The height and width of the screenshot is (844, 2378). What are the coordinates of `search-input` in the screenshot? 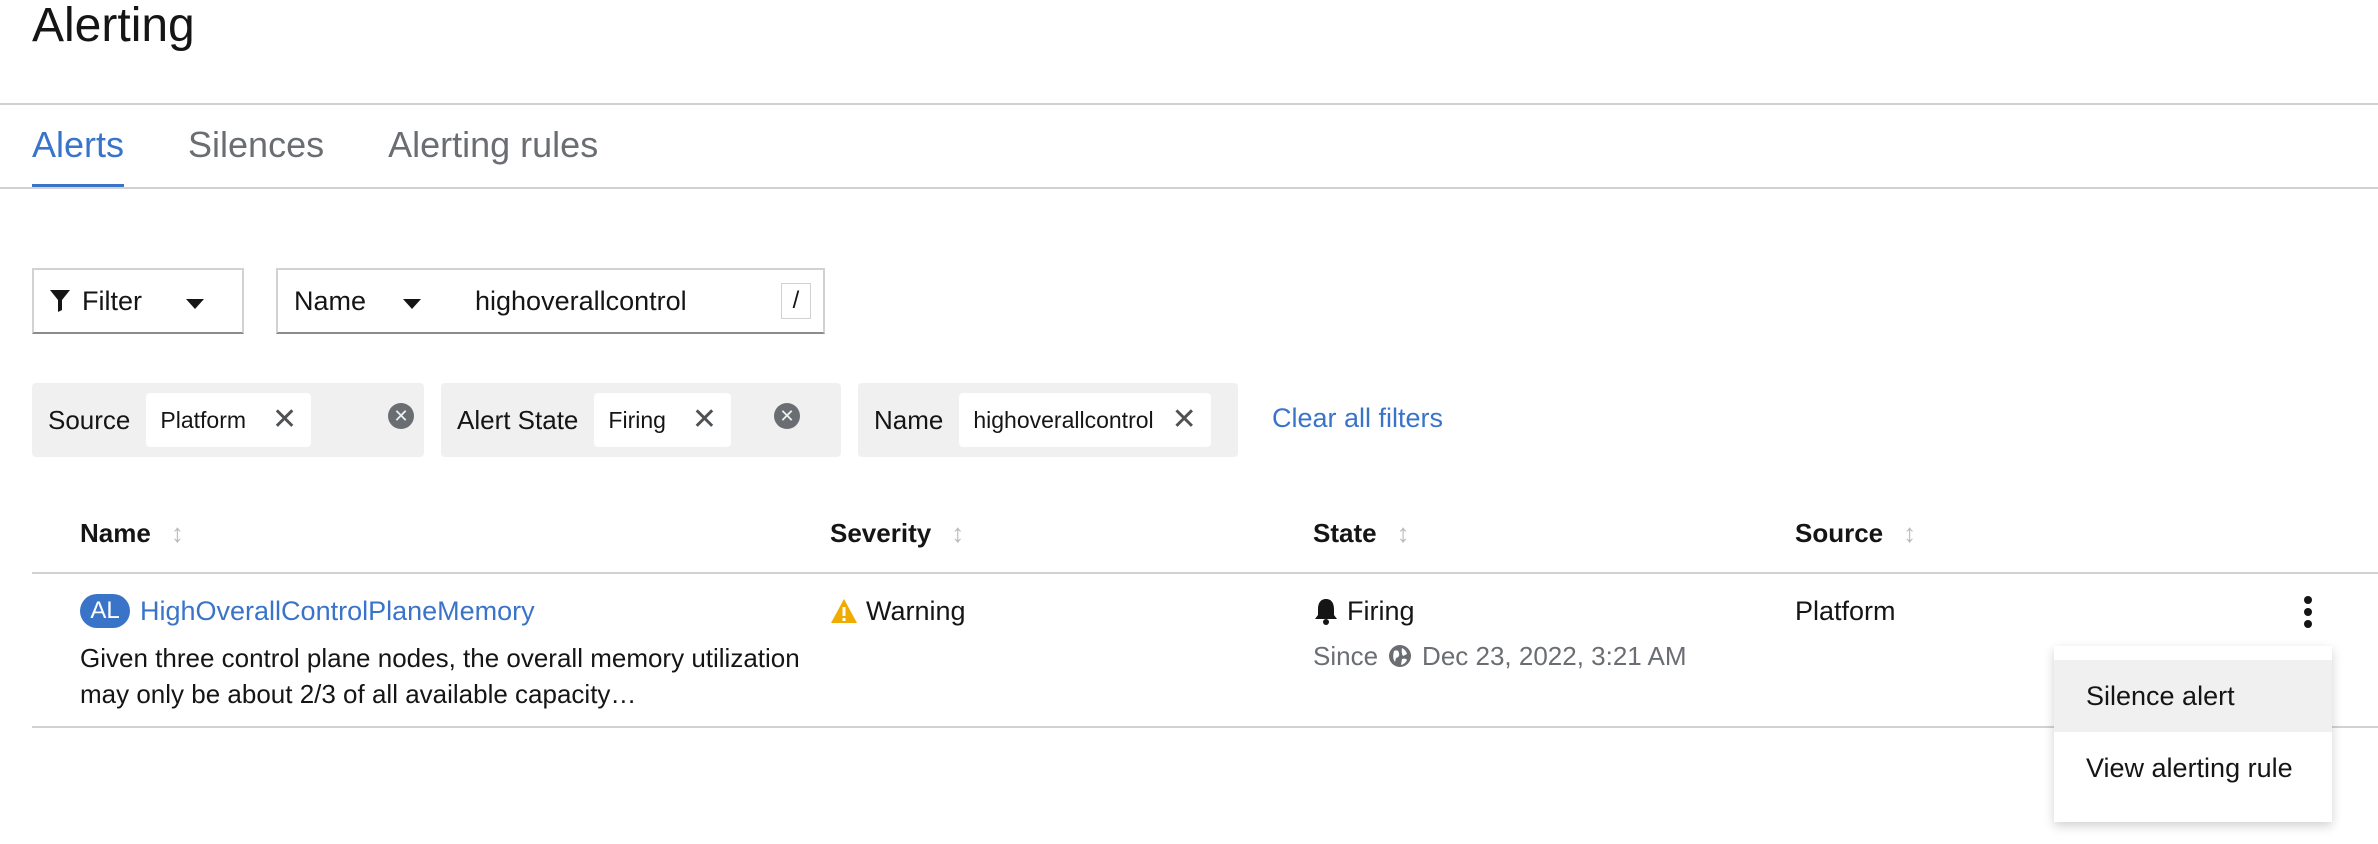 It's located at (642, 301).